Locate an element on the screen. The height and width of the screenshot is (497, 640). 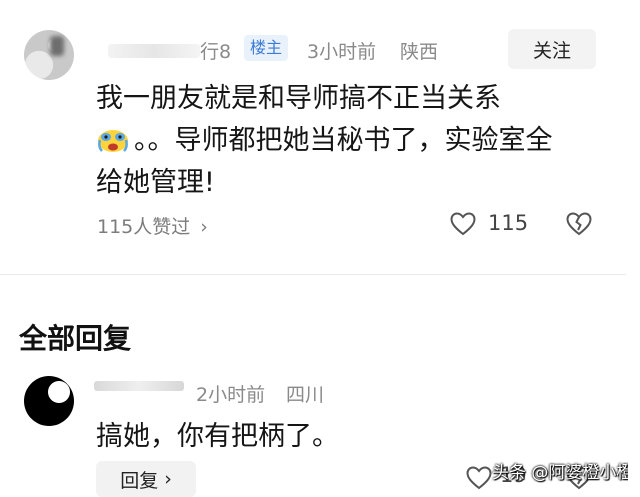
source-watermark: 头条 @阿婆橙小橙 is located at coordinates (563, 473).